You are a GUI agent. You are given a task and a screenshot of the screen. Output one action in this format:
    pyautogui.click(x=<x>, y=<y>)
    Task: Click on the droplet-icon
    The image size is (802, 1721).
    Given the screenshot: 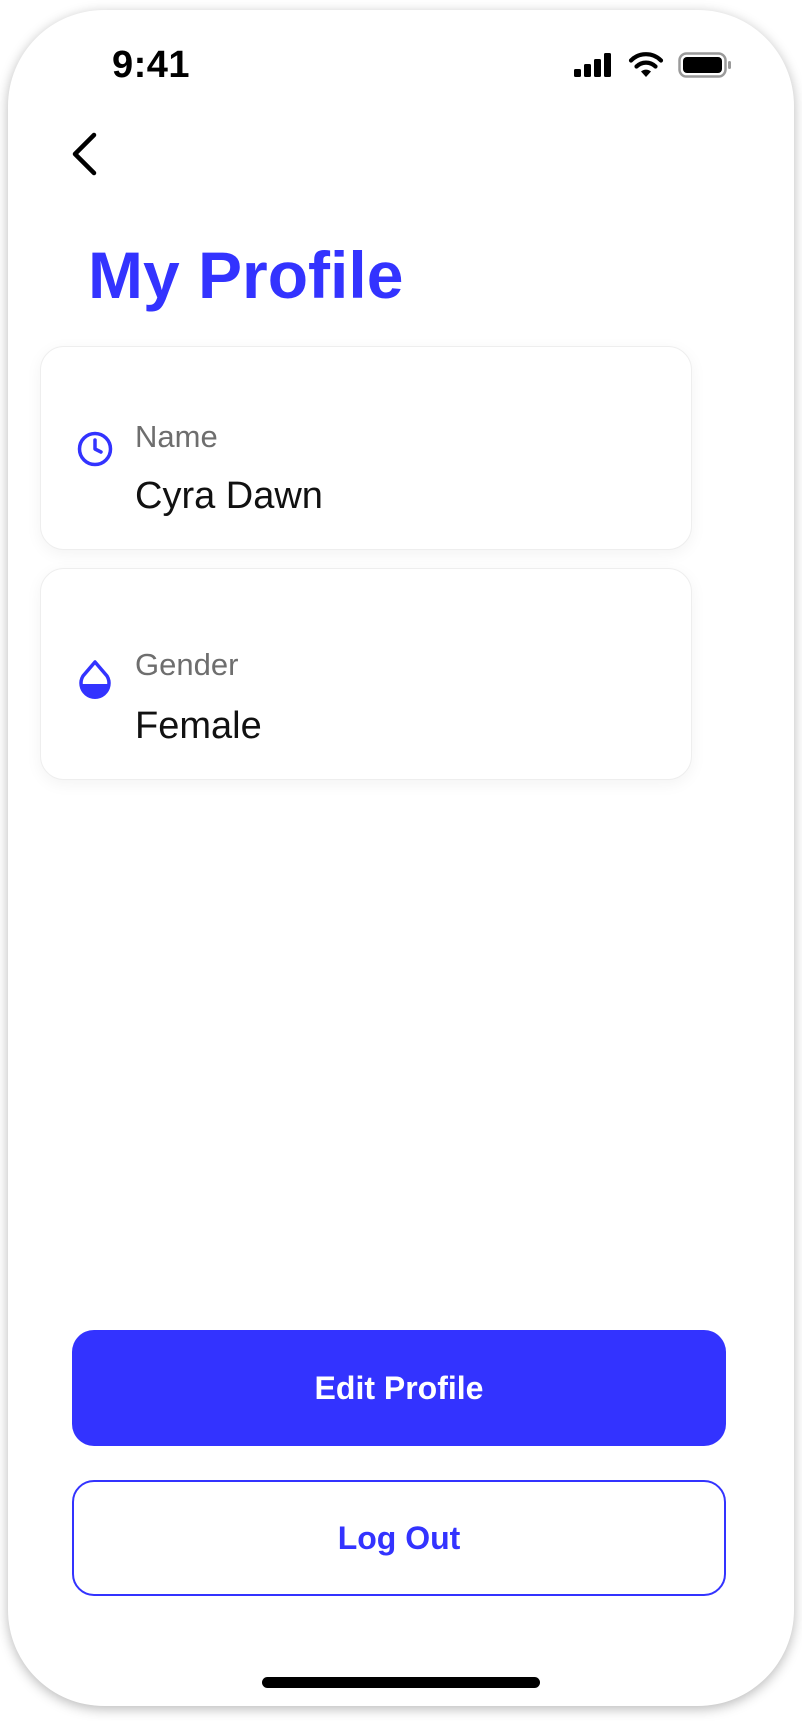 What is the action you would take?
    pyautogui.click(x=95, y=679)
    